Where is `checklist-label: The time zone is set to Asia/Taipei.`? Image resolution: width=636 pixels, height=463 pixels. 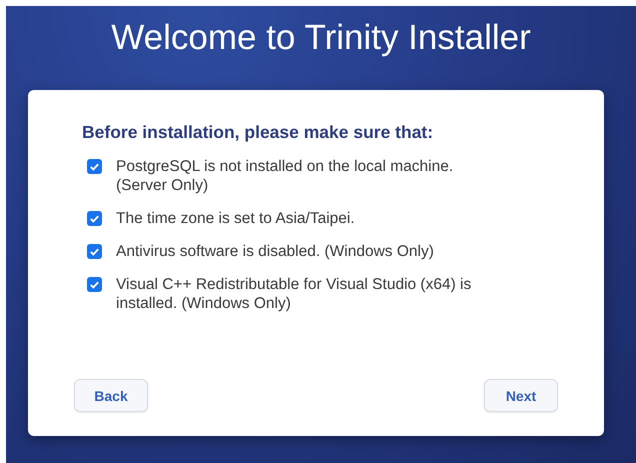 checklist-label: The time zone is set to Asia/Taipei. is located at coordinates (235, 218).